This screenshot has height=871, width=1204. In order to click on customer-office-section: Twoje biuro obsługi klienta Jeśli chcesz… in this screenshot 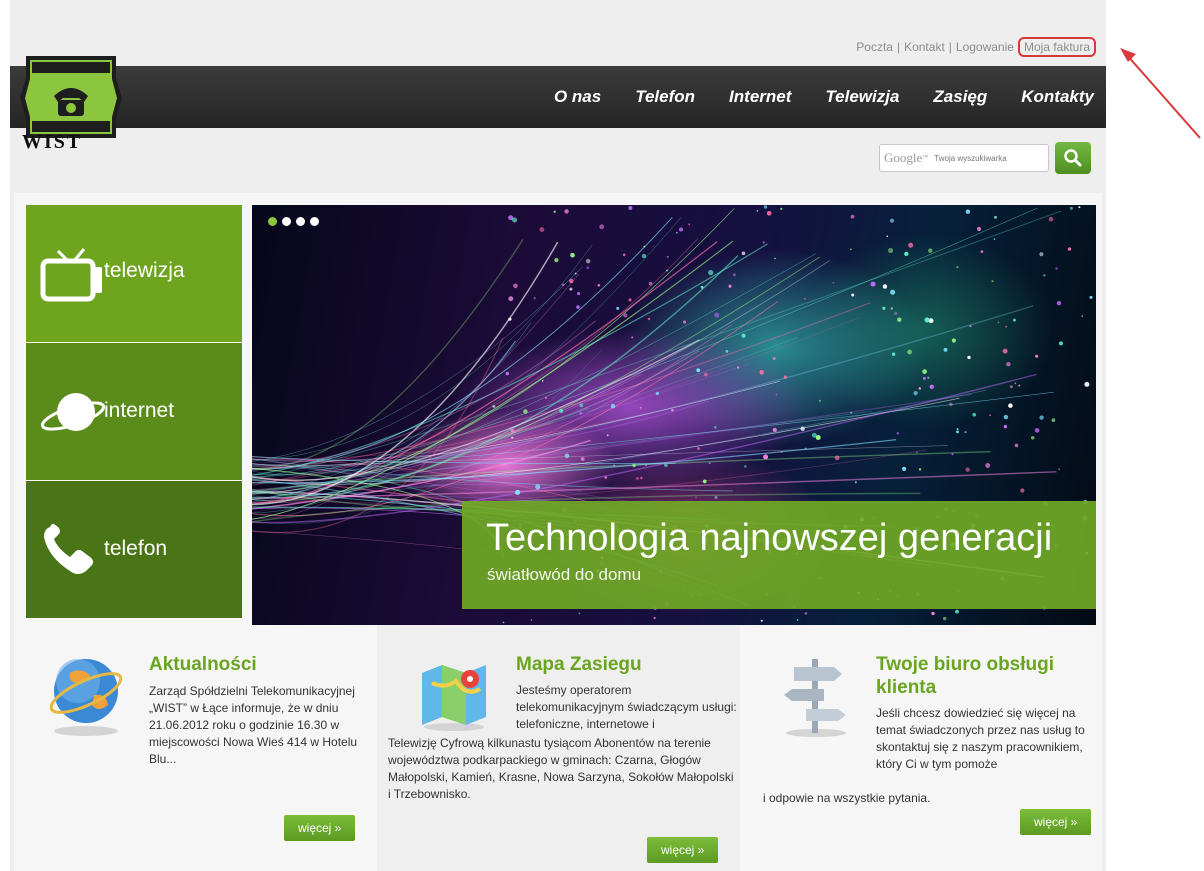, I will do `click(927, 748)`.